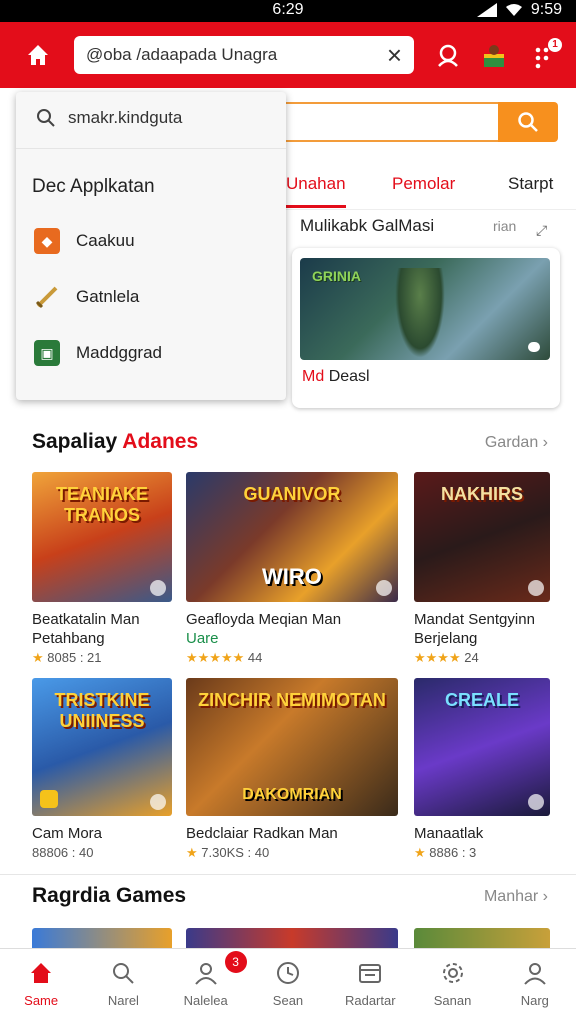 The width and height of the screenshot is (576, 1024). I want to click on bottom-navigation: Same Narel 3 Nalelea Sean Radartar Sanan, so click(288, 986).